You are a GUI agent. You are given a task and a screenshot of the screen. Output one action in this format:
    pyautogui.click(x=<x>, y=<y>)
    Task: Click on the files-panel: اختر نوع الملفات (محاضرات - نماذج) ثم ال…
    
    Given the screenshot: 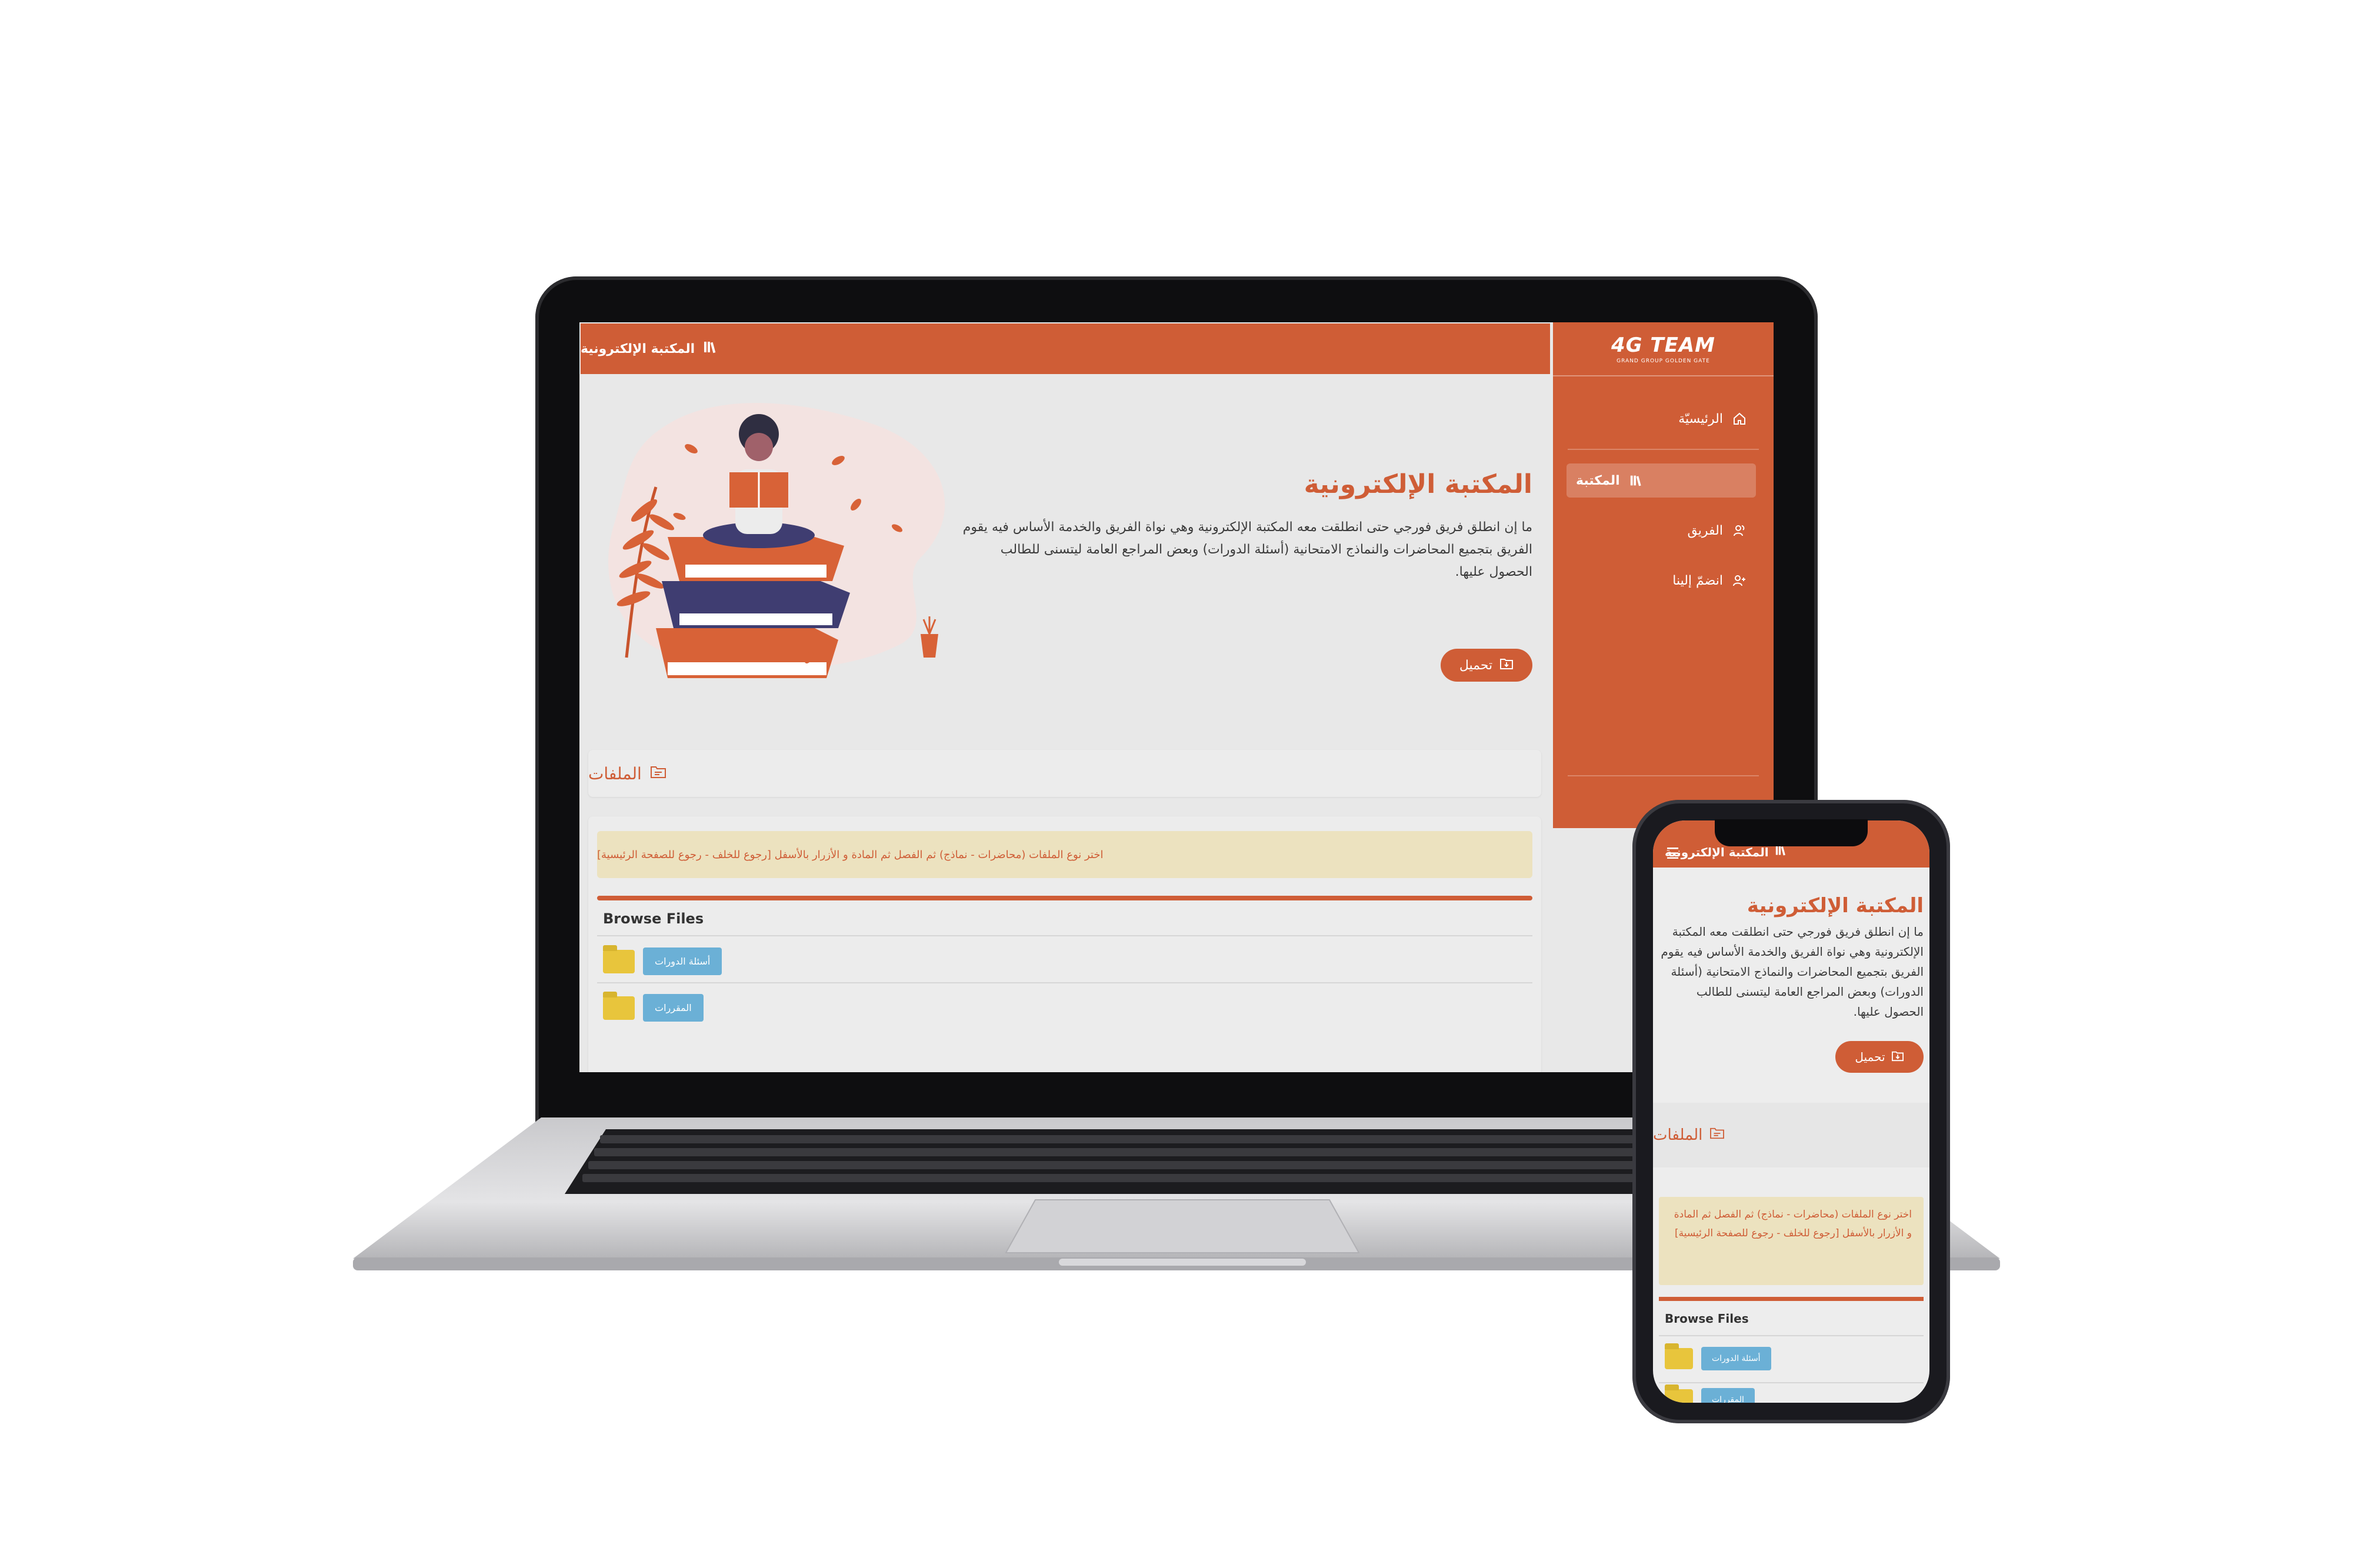 What is the action you would take?
    pyautogui.click(x=1065, y=944)
    